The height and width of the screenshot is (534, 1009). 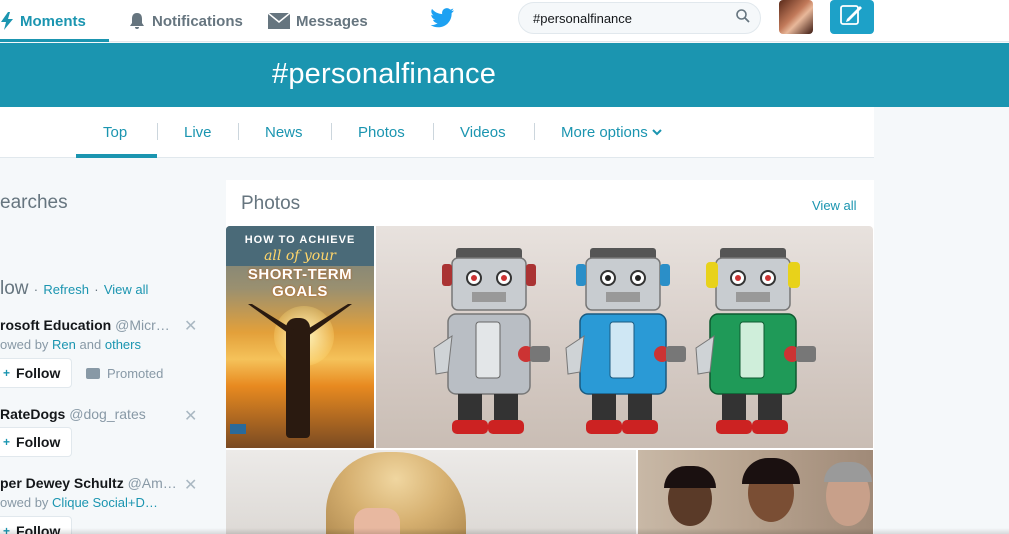 I want to click on robot-green, so click(x=755, y=341).